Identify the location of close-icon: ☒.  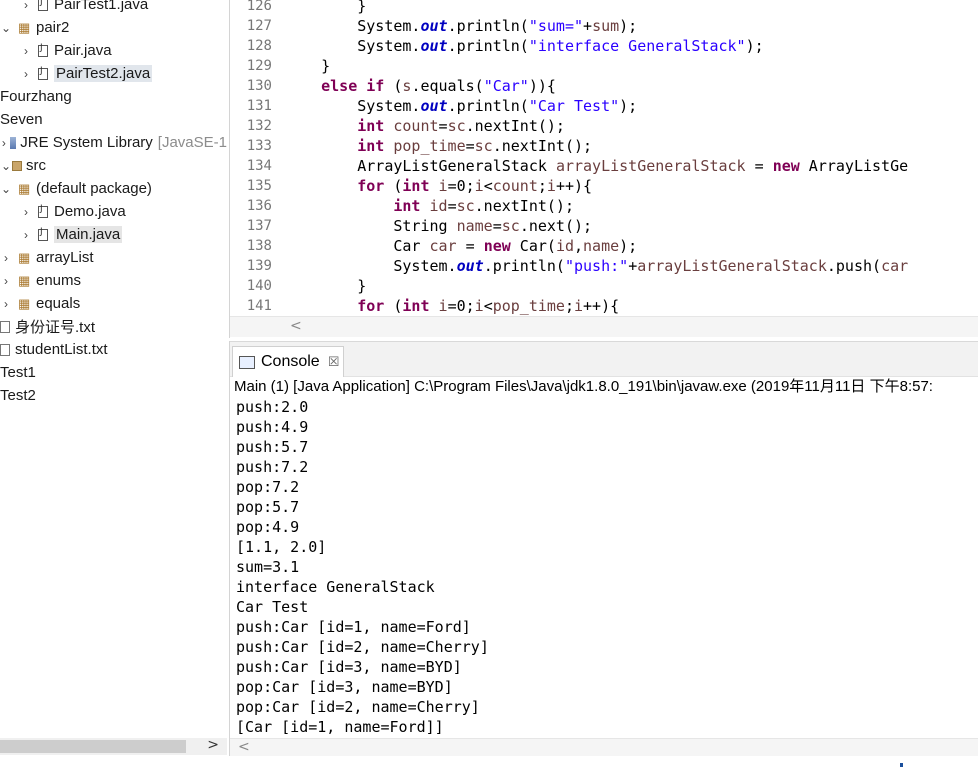
(334, 362).